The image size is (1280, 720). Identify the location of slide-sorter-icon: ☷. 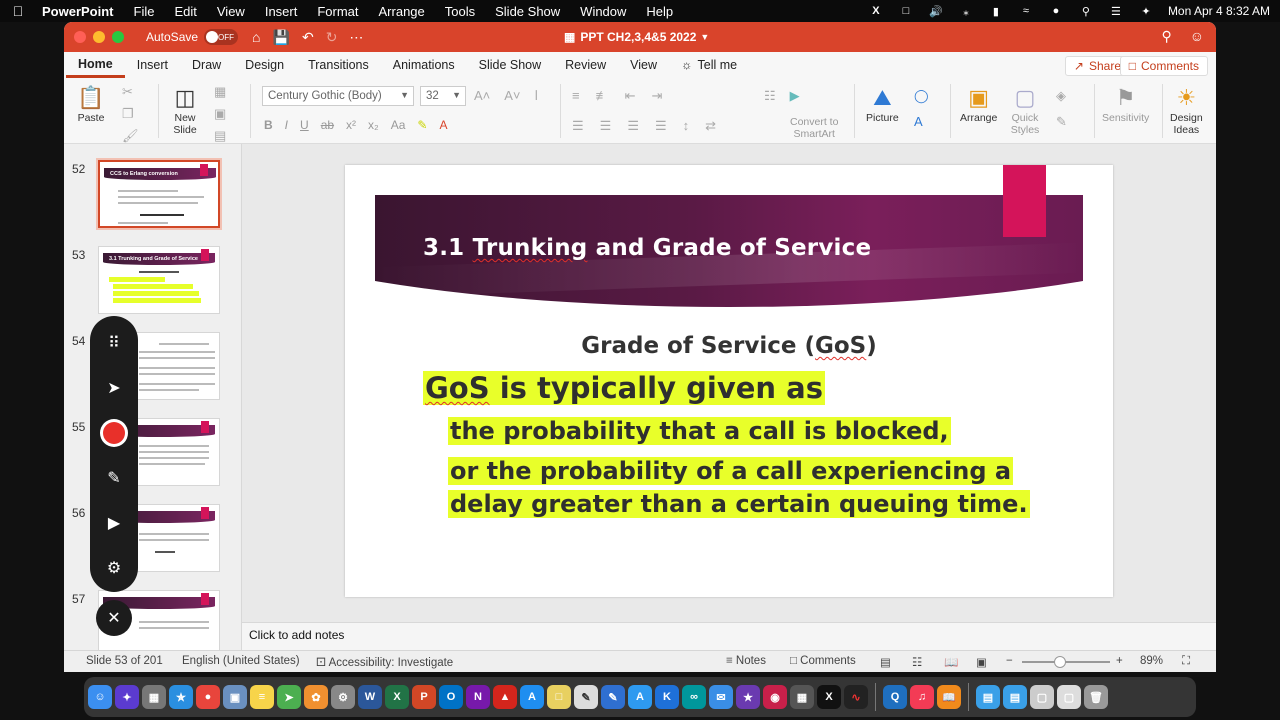
(917, 662).